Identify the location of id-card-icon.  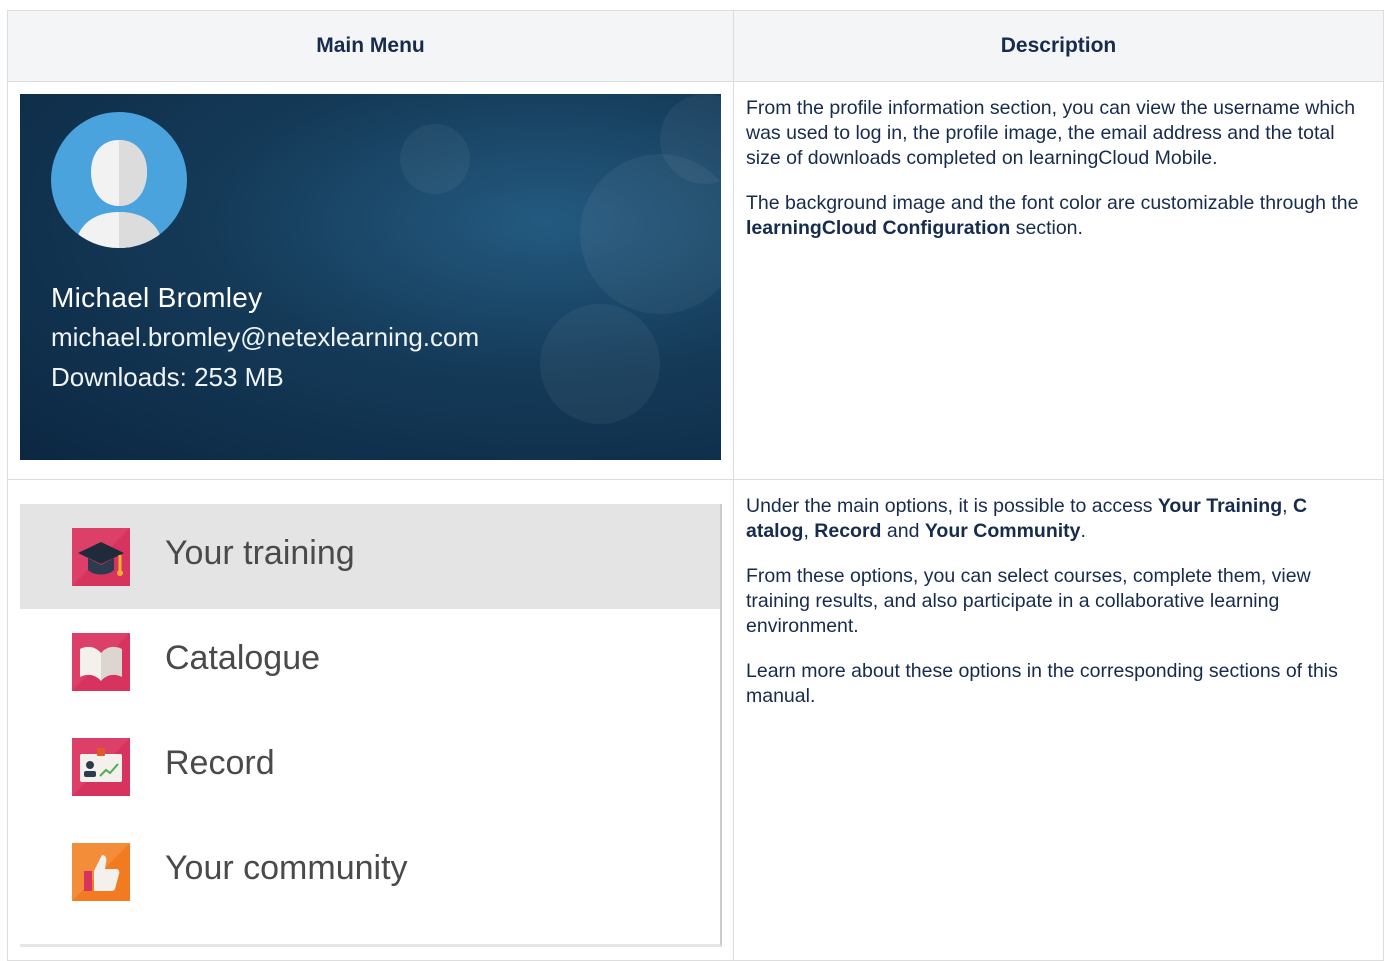
(101, 767).